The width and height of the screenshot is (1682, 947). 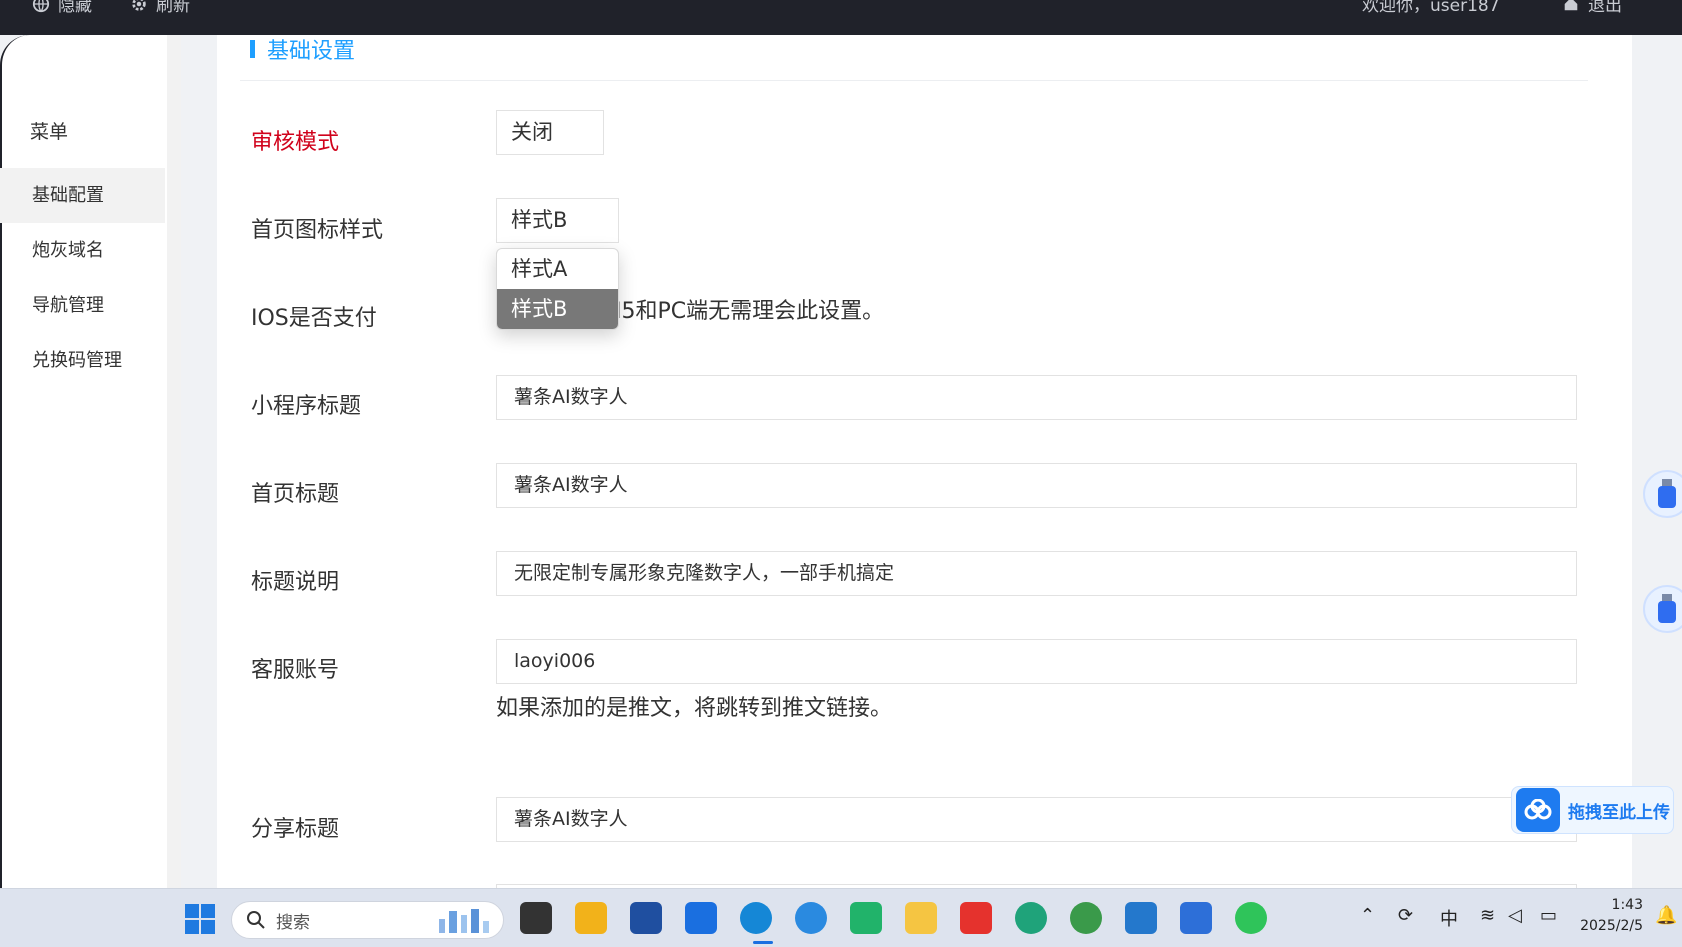 What do you see at coordinates (295, 582) in the screenshot?
I see `title-desc-label: 标题说明` at bounding box center [295, 582].